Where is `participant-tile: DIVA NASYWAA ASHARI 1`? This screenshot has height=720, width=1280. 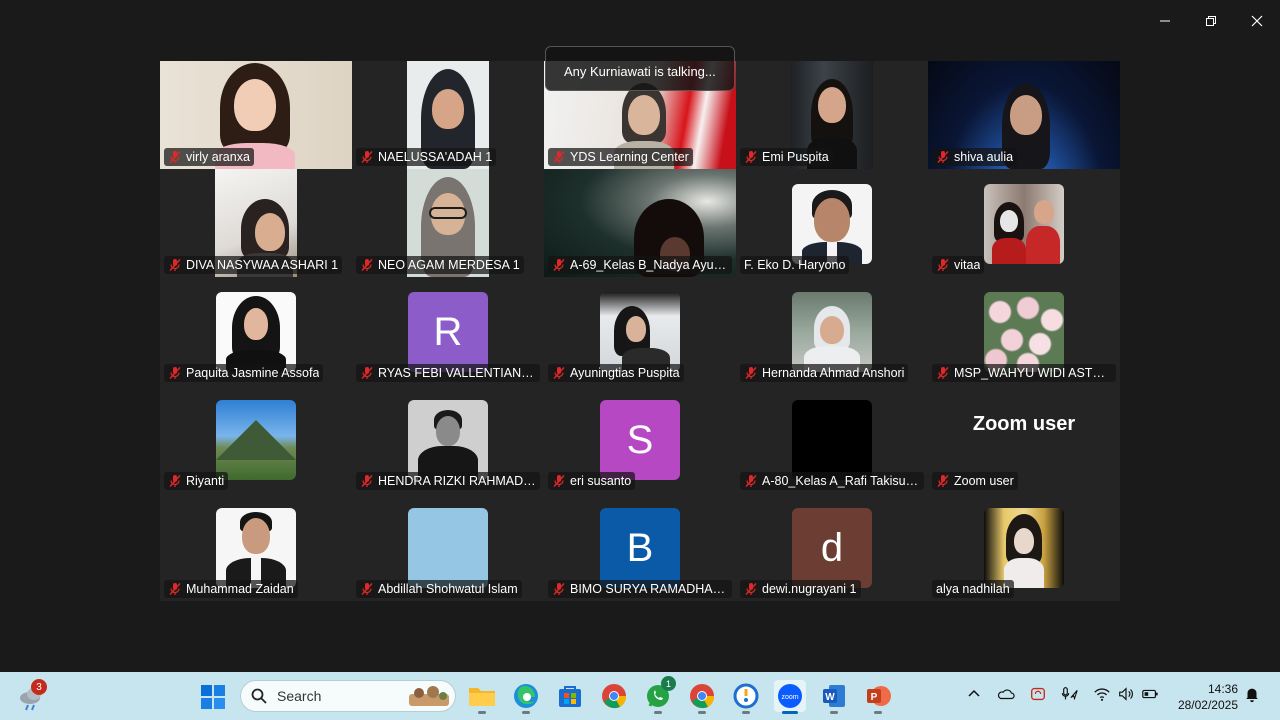 participant-tile: DIVA NASYWAA ASHARI 1 is located at coordinates (256, 223).